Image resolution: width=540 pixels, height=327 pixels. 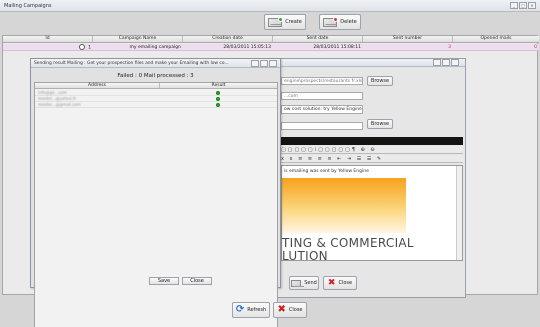 I want to click on editor-close-button, so click(x=455, y=62).